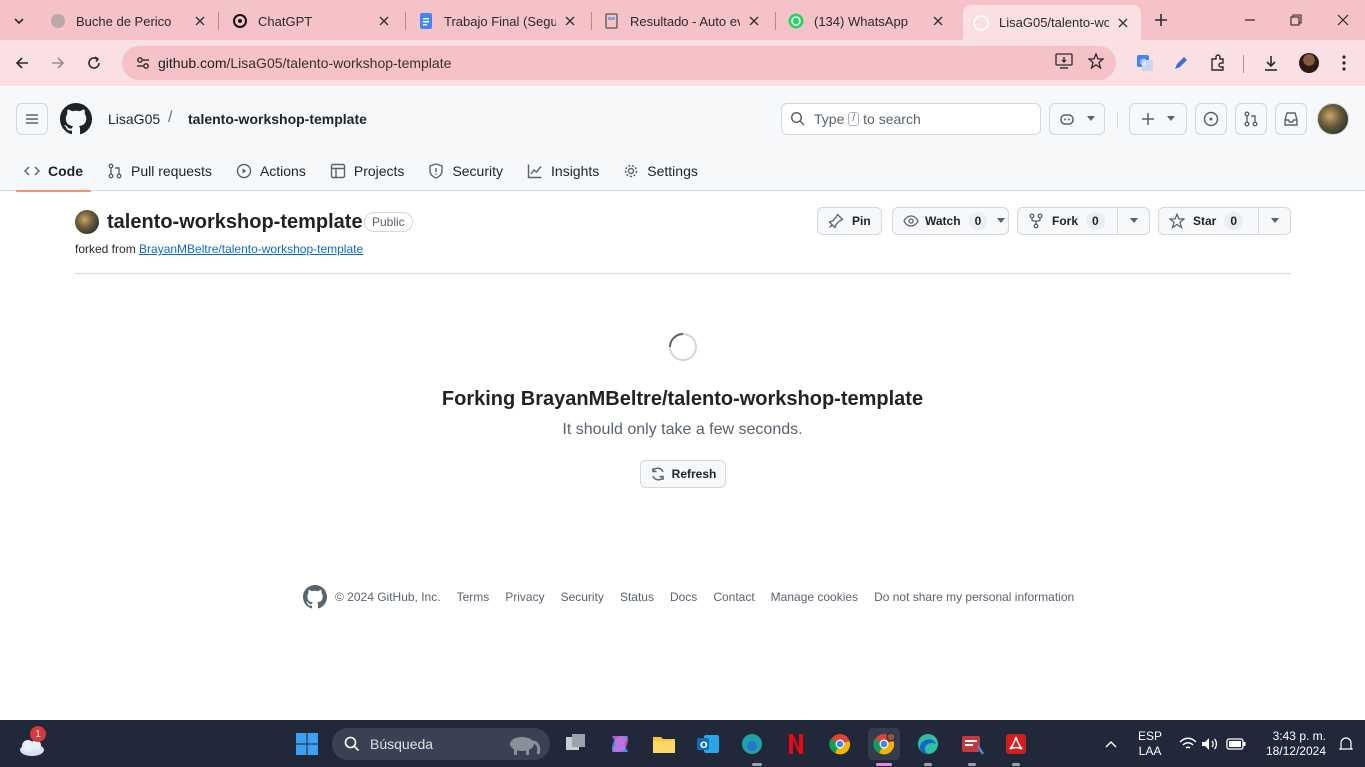 This screenshot has height=767, width=1365. I want to click on close-window-button, so click(1343, 20).